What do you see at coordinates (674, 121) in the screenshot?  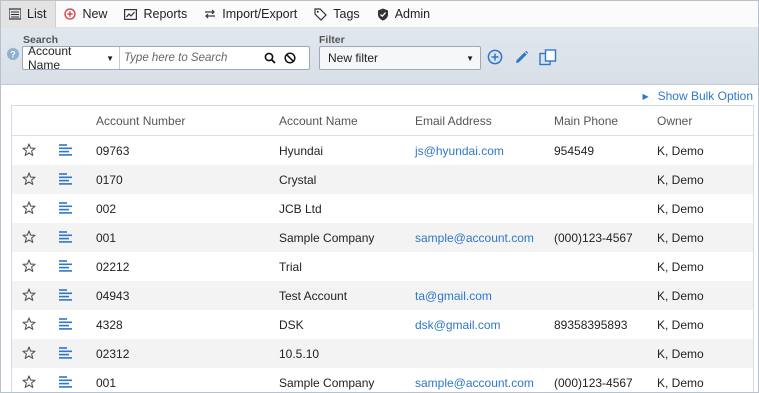 I see `column-header-owner: Owner` at bounding box center [674, 121].